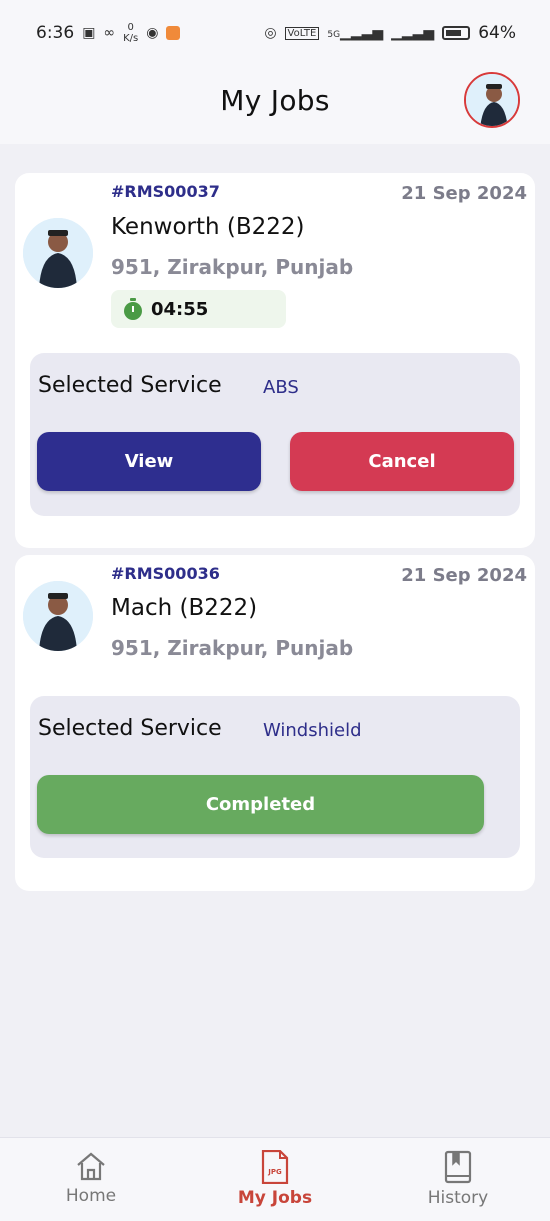 The height and width of the screenshot is (1221, 550). I want to click on bluetooth-icon: ∞, so click(109, 33).